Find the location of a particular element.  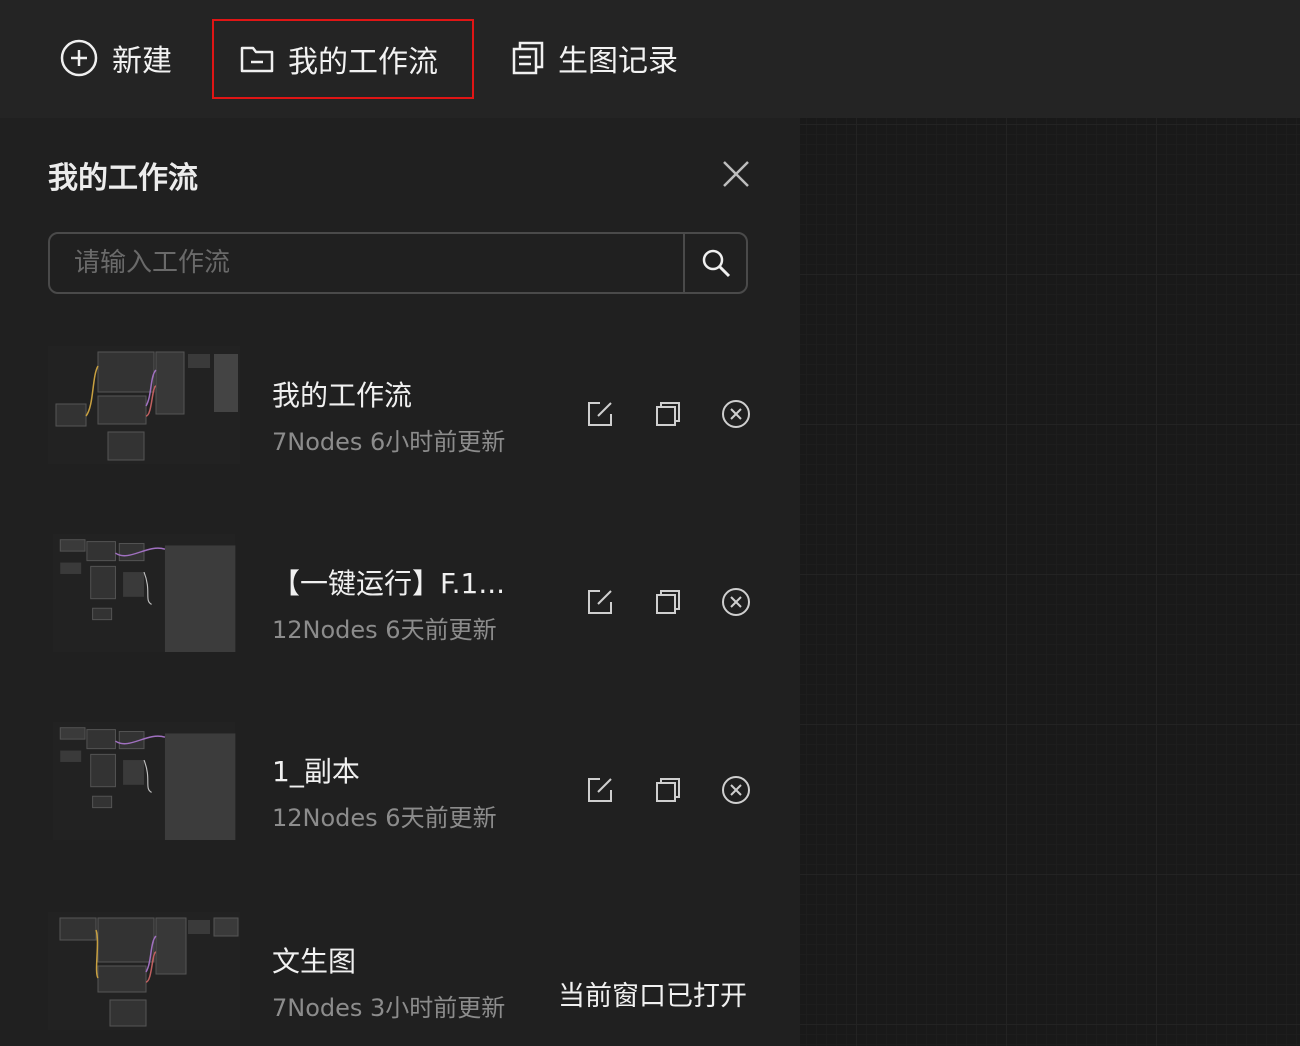

panel-title: 我的工作流 is located at coordinates (123, 178).